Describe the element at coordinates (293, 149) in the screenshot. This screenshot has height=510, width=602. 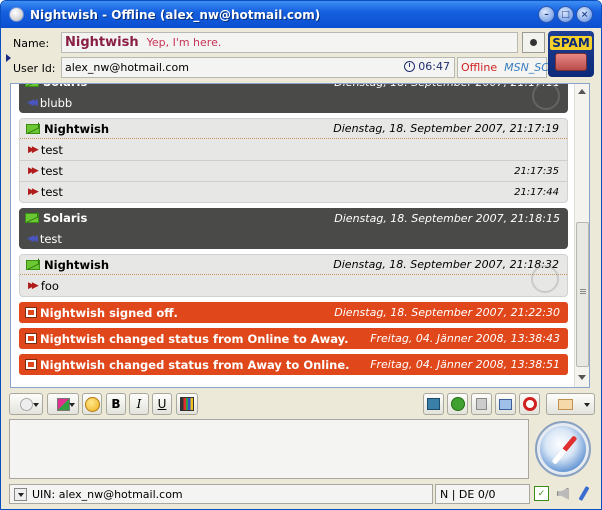
I see `message-line: ▶▶ test` at that location.